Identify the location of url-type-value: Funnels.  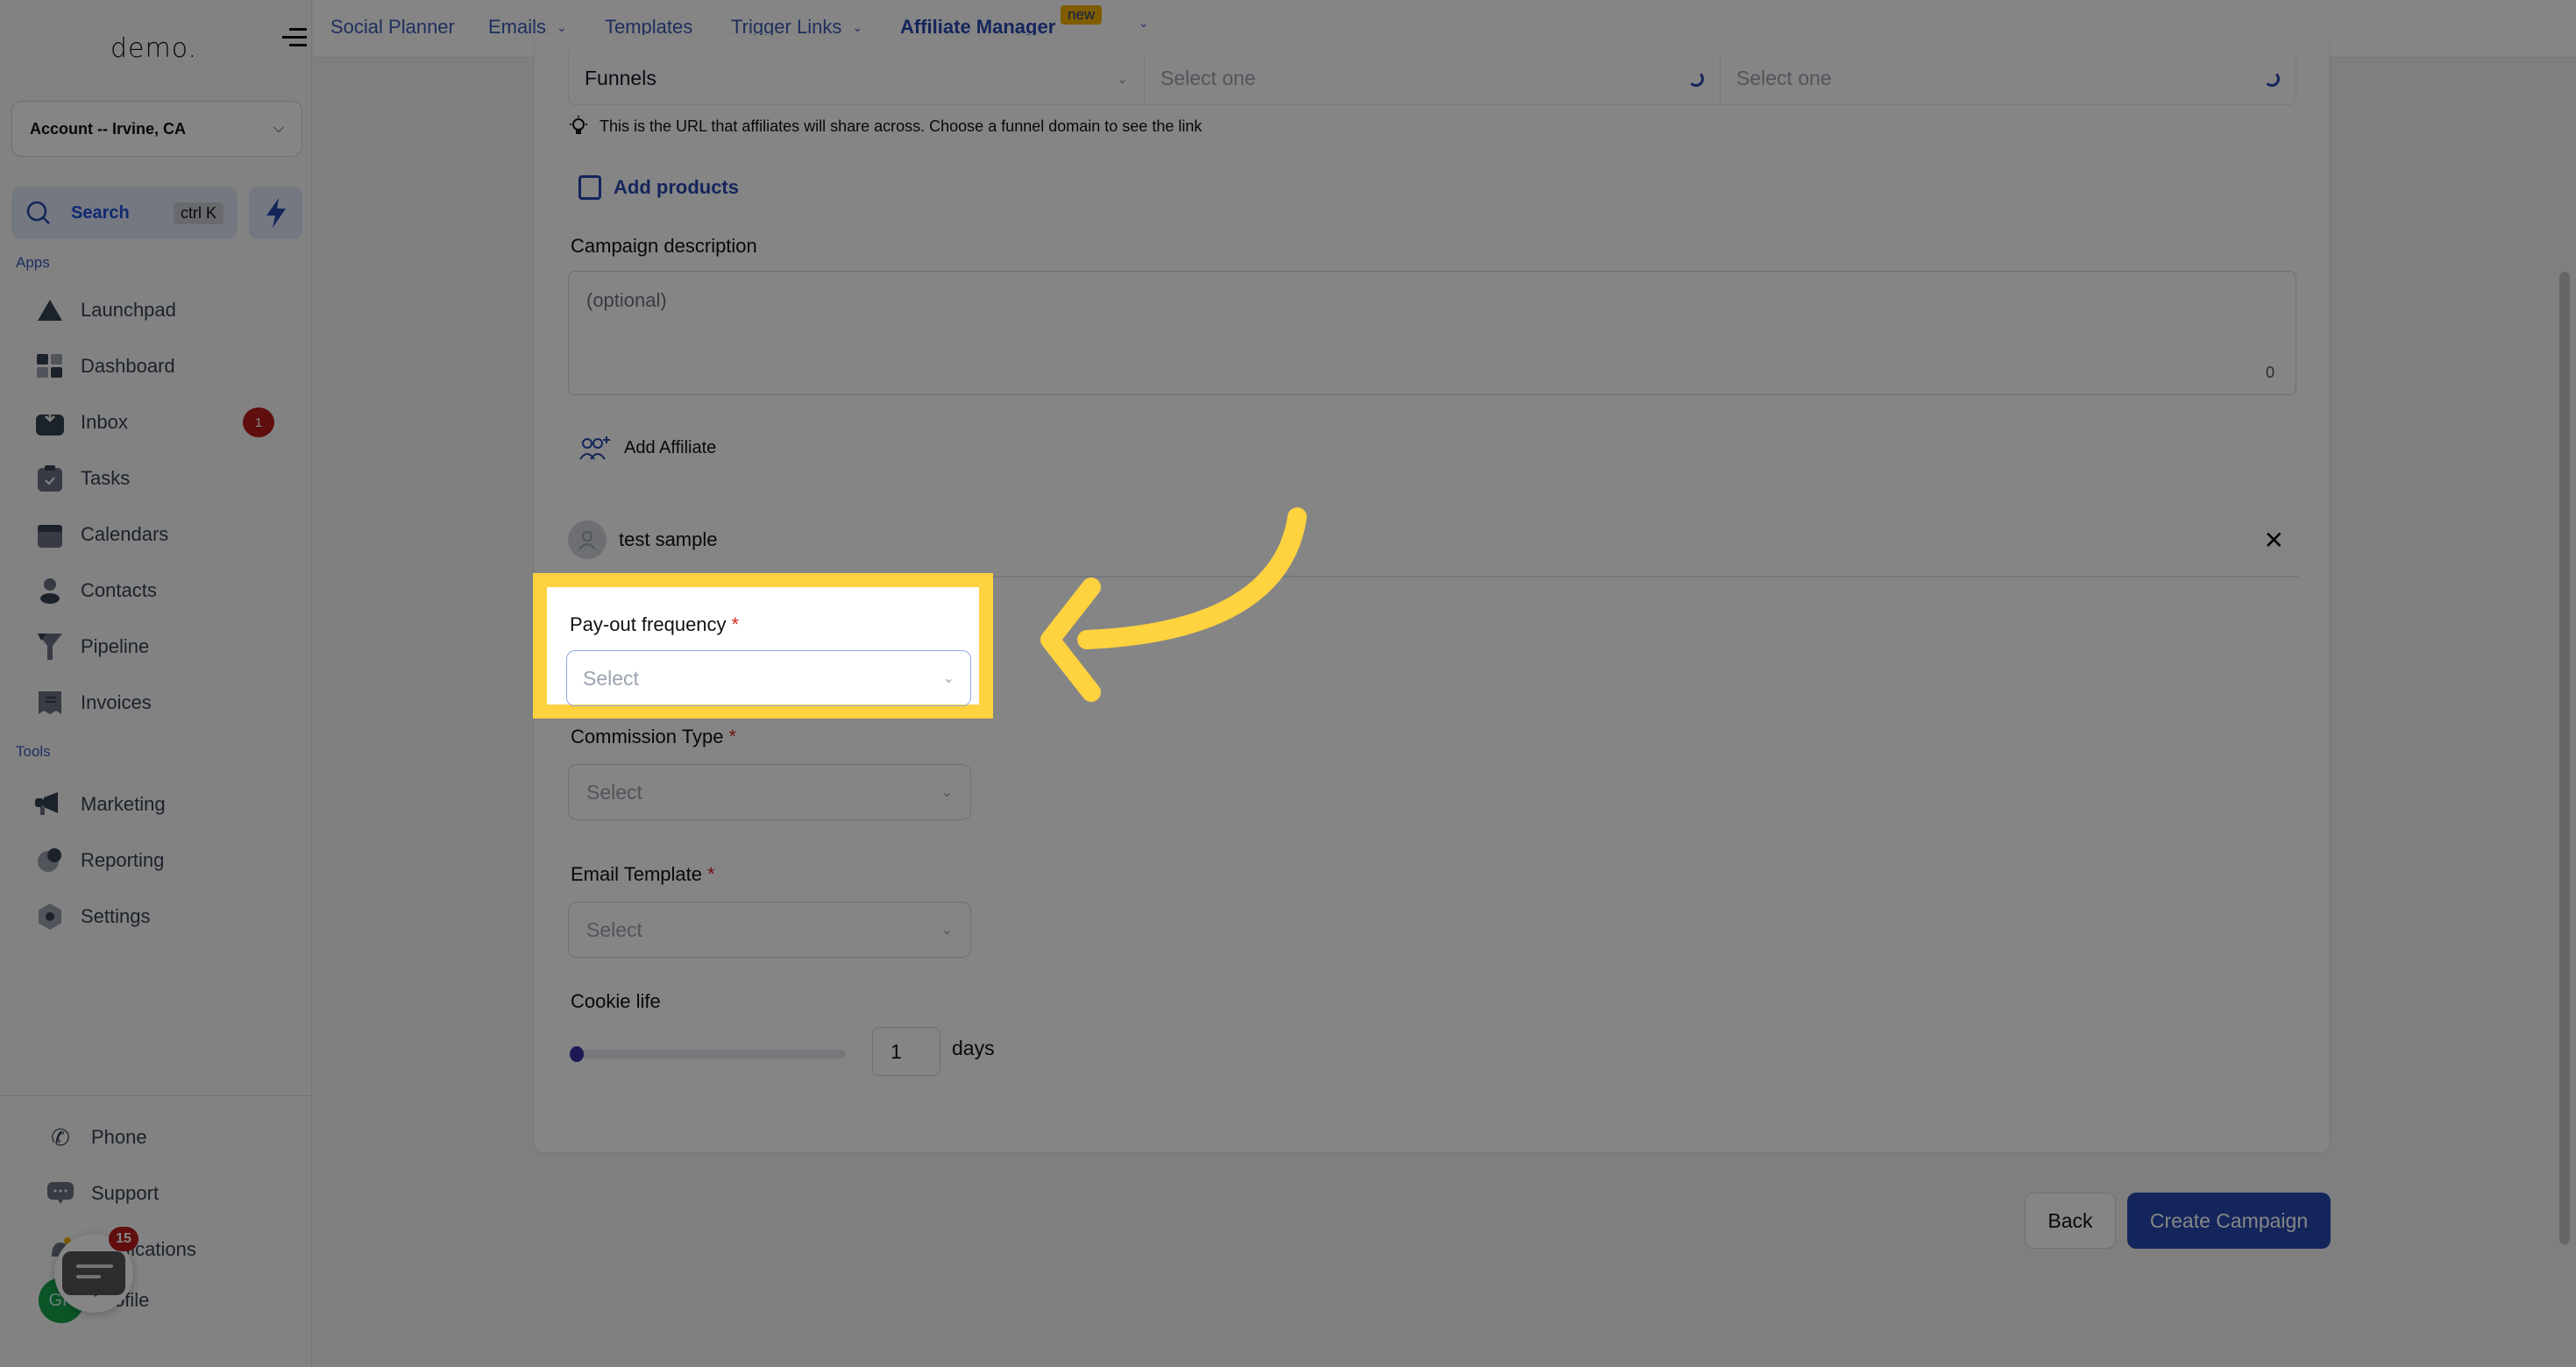
(620, 78).